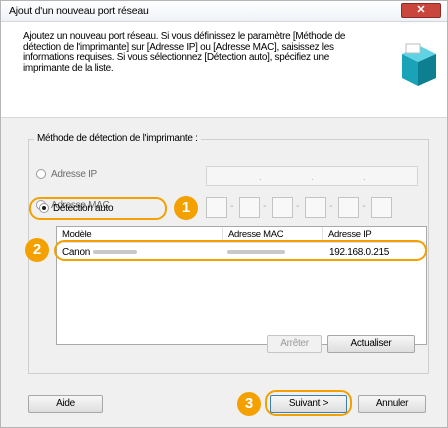 This screenshot has height=428, width=448. Describe the element at coordinates (41, 174) in the screenshot. I see `radio-ip-address` at that location.